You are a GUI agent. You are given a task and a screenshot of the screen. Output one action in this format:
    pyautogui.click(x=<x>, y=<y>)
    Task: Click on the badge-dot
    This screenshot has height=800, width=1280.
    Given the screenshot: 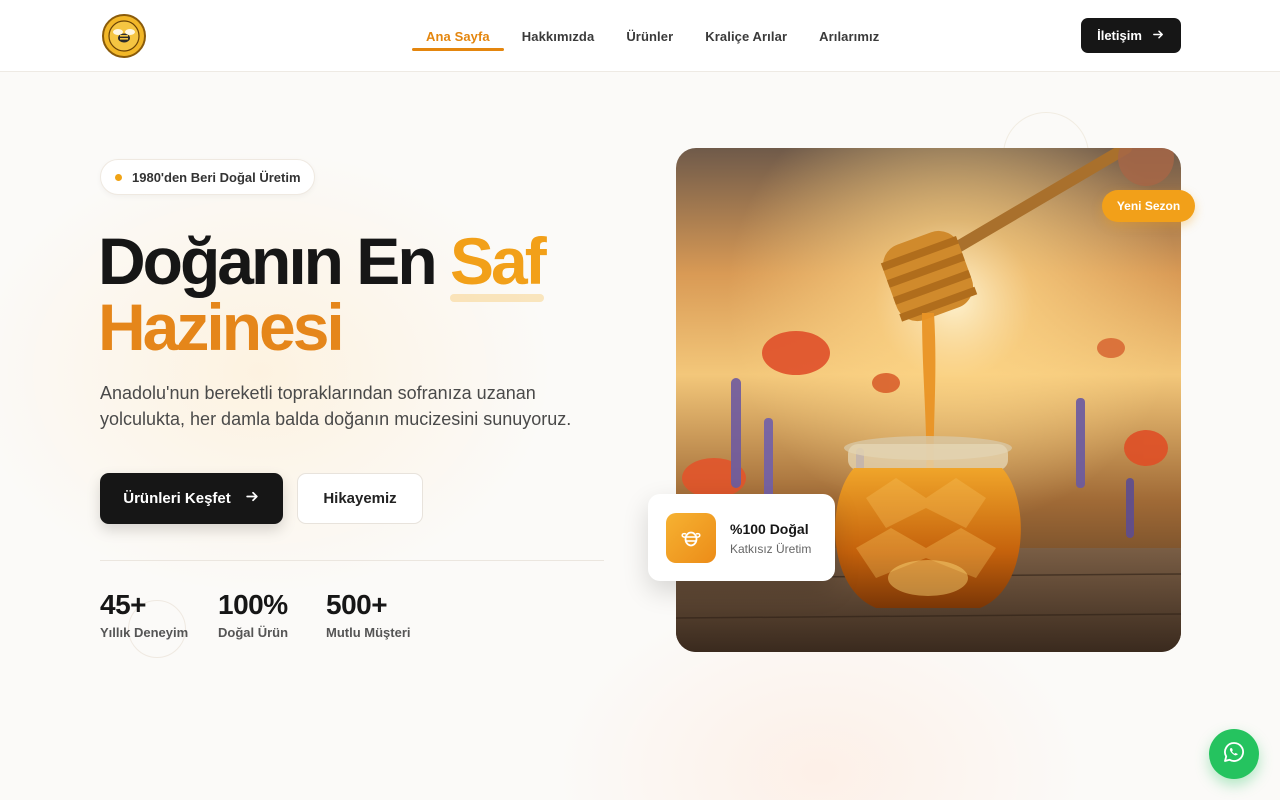 What is the action you would take?
    pyautogui.click(x=118, y=177)
    